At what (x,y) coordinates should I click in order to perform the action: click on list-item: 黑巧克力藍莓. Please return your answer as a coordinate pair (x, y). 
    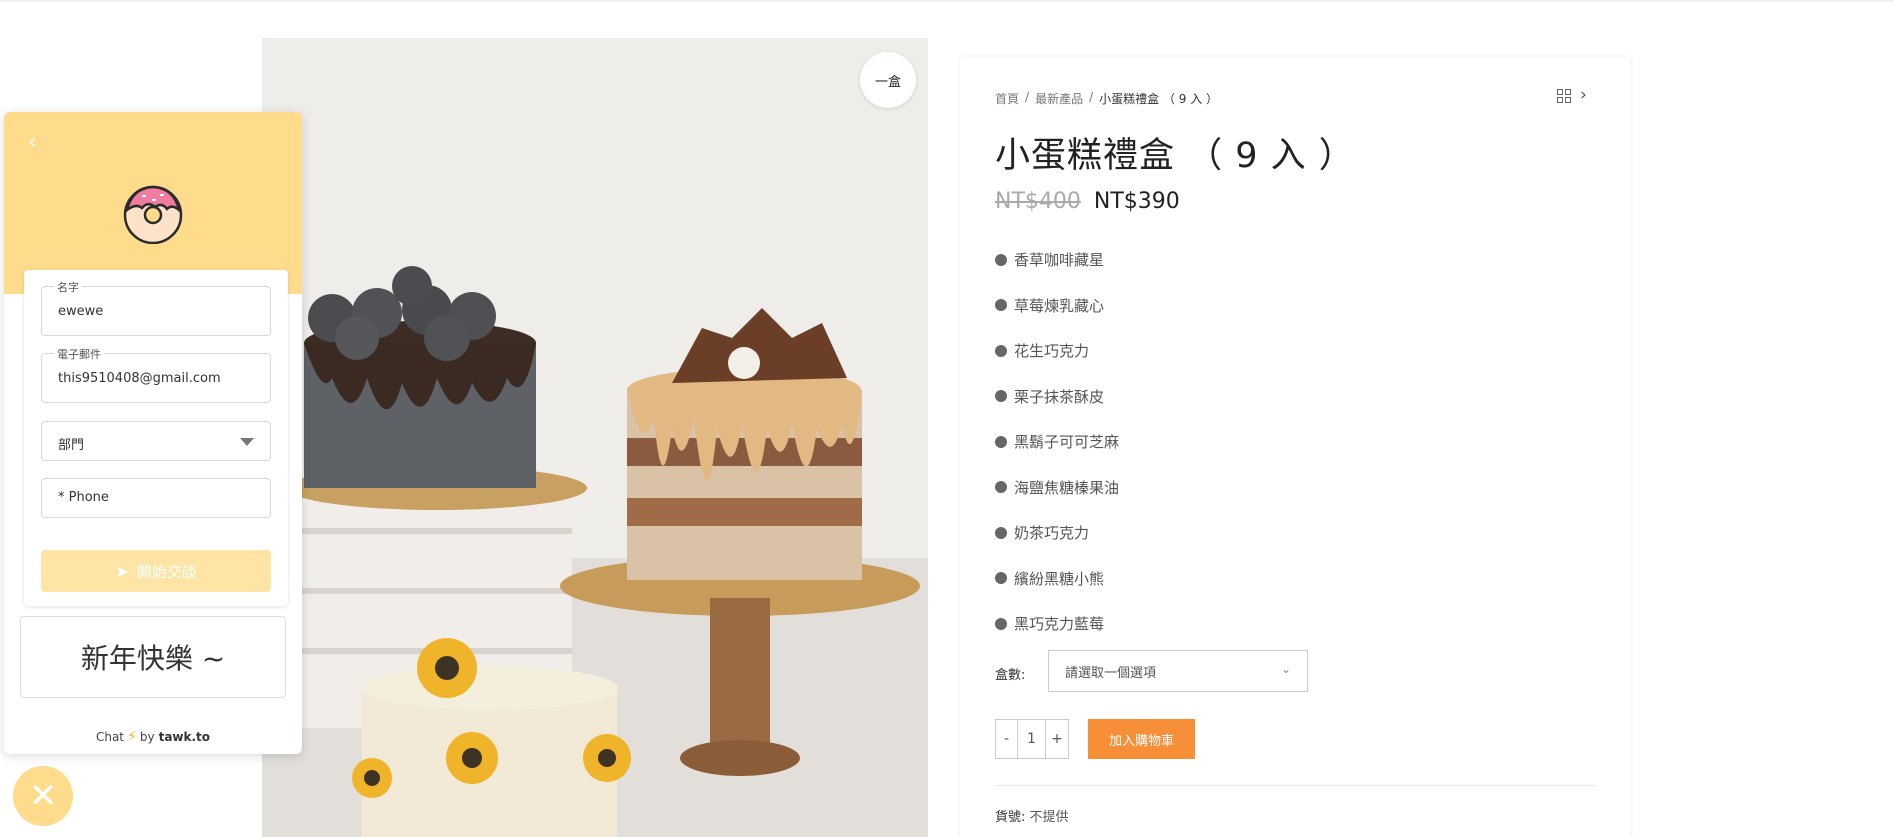
    Looking at the image, I should click on (1057, 624).